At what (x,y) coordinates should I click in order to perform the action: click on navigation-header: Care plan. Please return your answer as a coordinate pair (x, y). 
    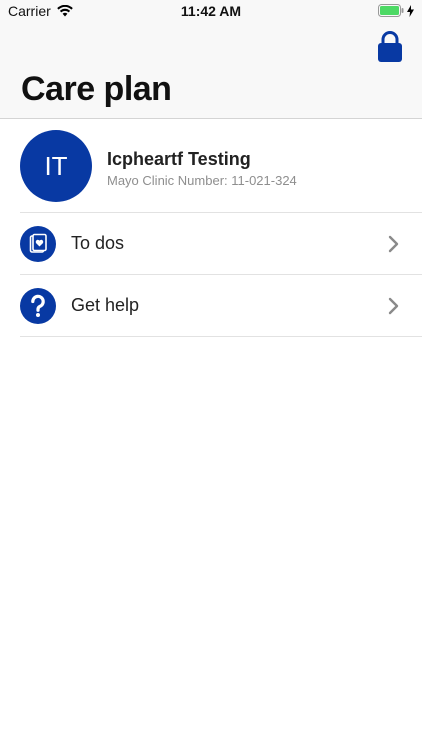
    Looking at the image, I should click on (211, 70).